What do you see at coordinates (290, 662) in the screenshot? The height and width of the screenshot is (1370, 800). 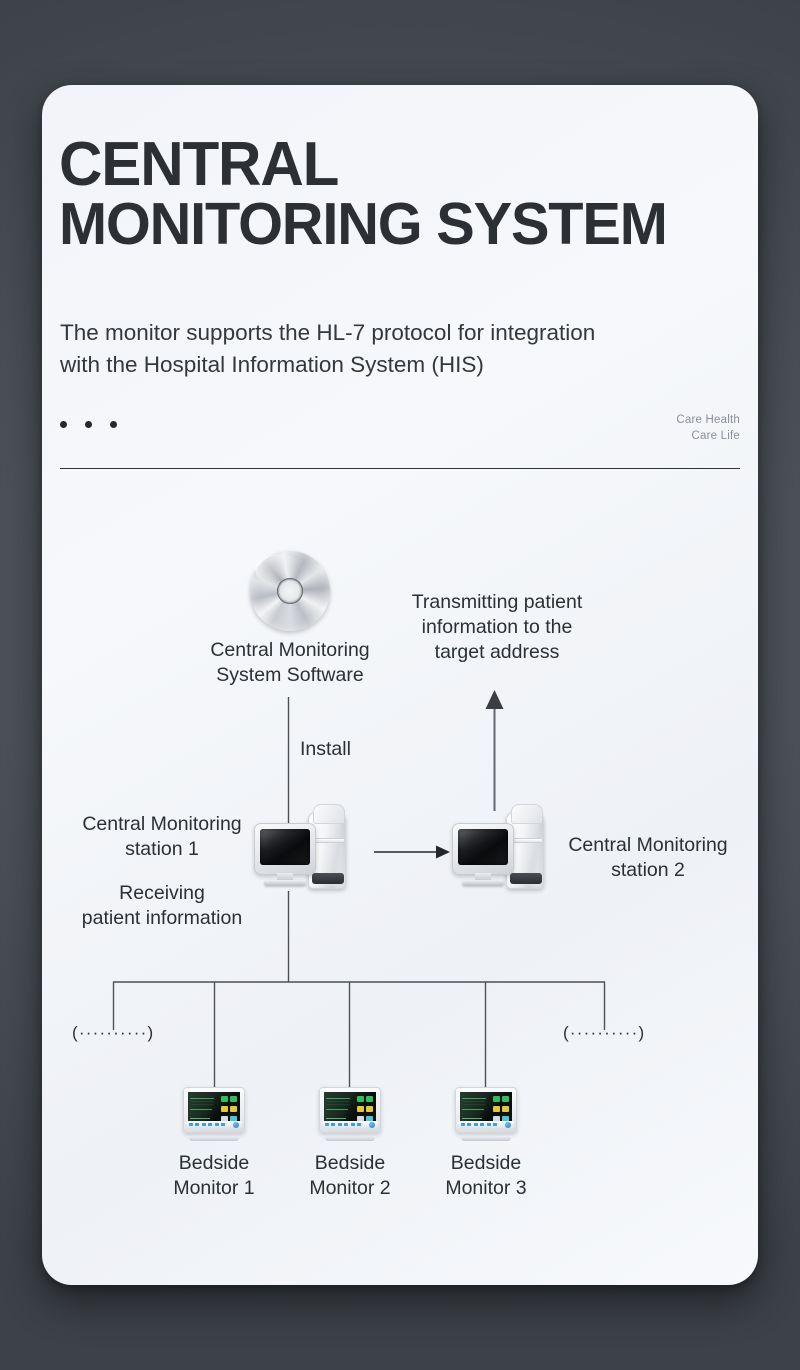 I see `software-label: Central Monitoring System Software` at bounding box center [290, 662].